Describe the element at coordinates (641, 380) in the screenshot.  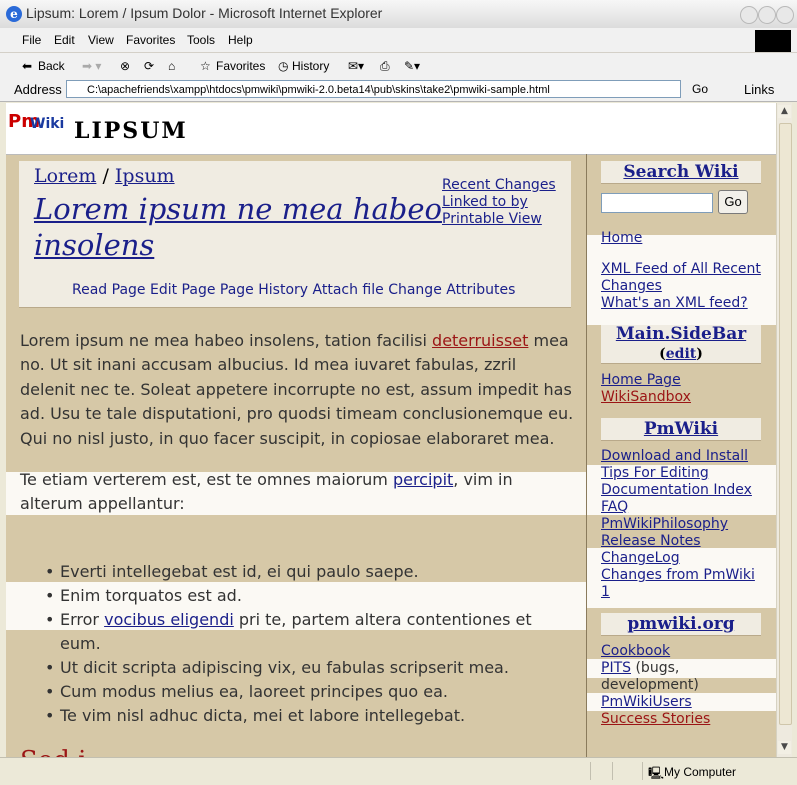
I see `home-page-link: Home Page` at that location.